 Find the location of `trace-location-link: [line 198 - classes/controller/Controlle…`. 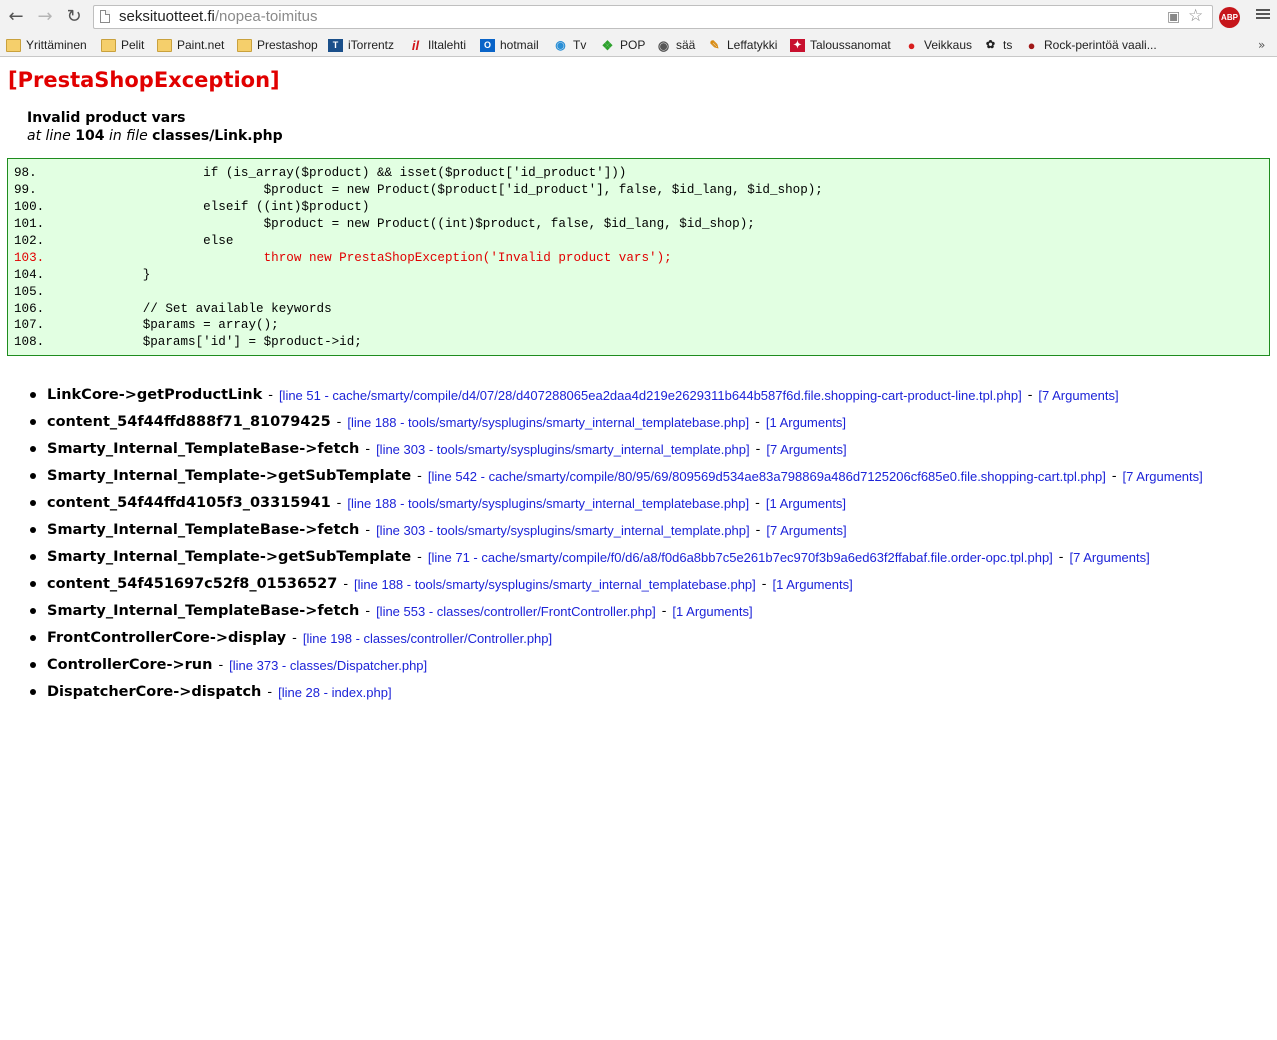

trace-location-link: [line 198 - classes/controller/Controlle… is located at coordinates (427, 638).